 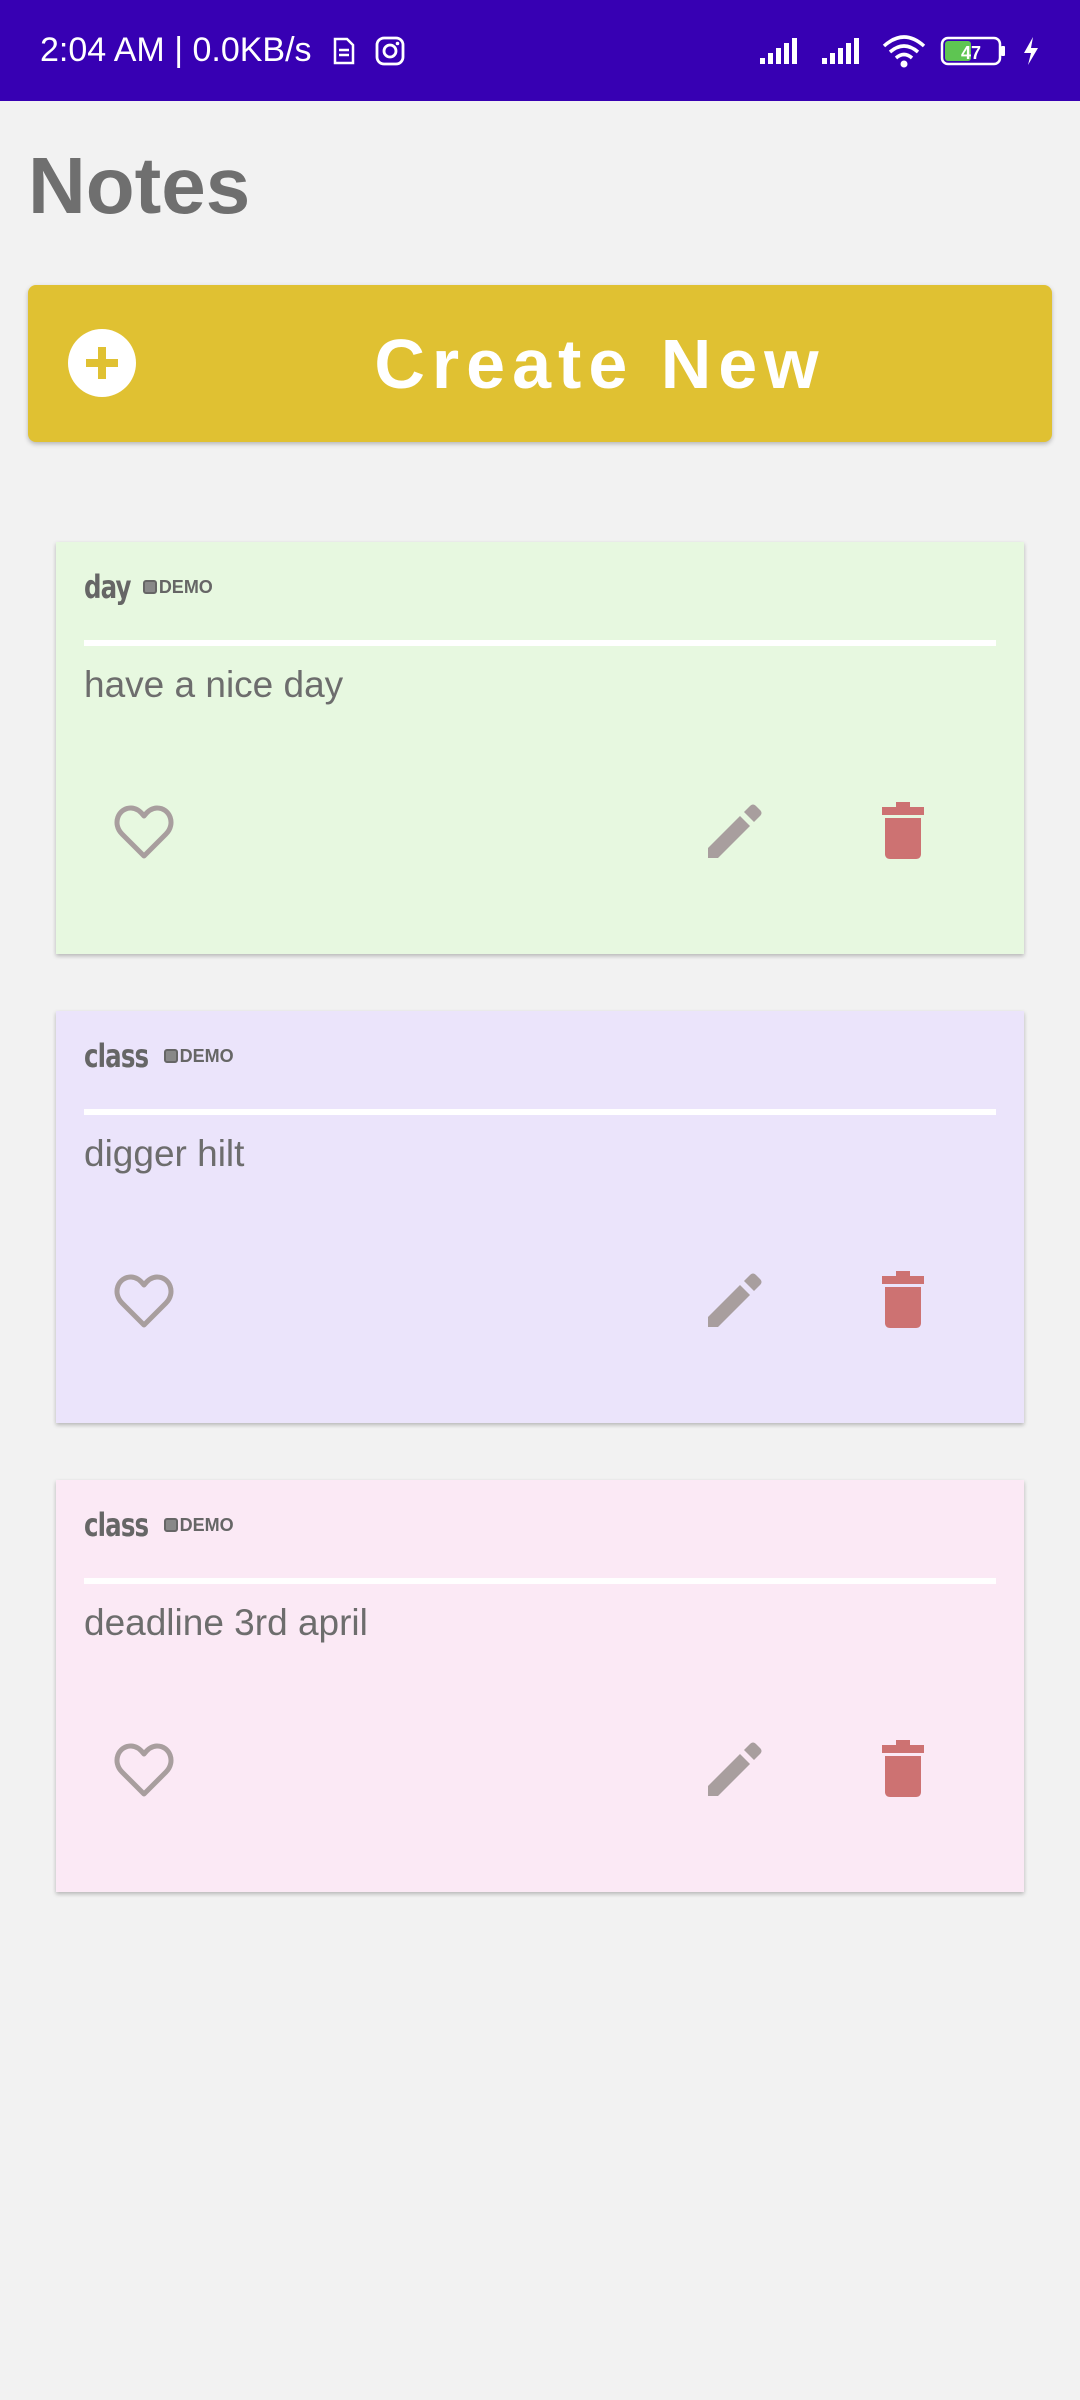 I want to click on status-bar: 2:04 AM | 0.0KB/s 47, so click(x=540, y=50).